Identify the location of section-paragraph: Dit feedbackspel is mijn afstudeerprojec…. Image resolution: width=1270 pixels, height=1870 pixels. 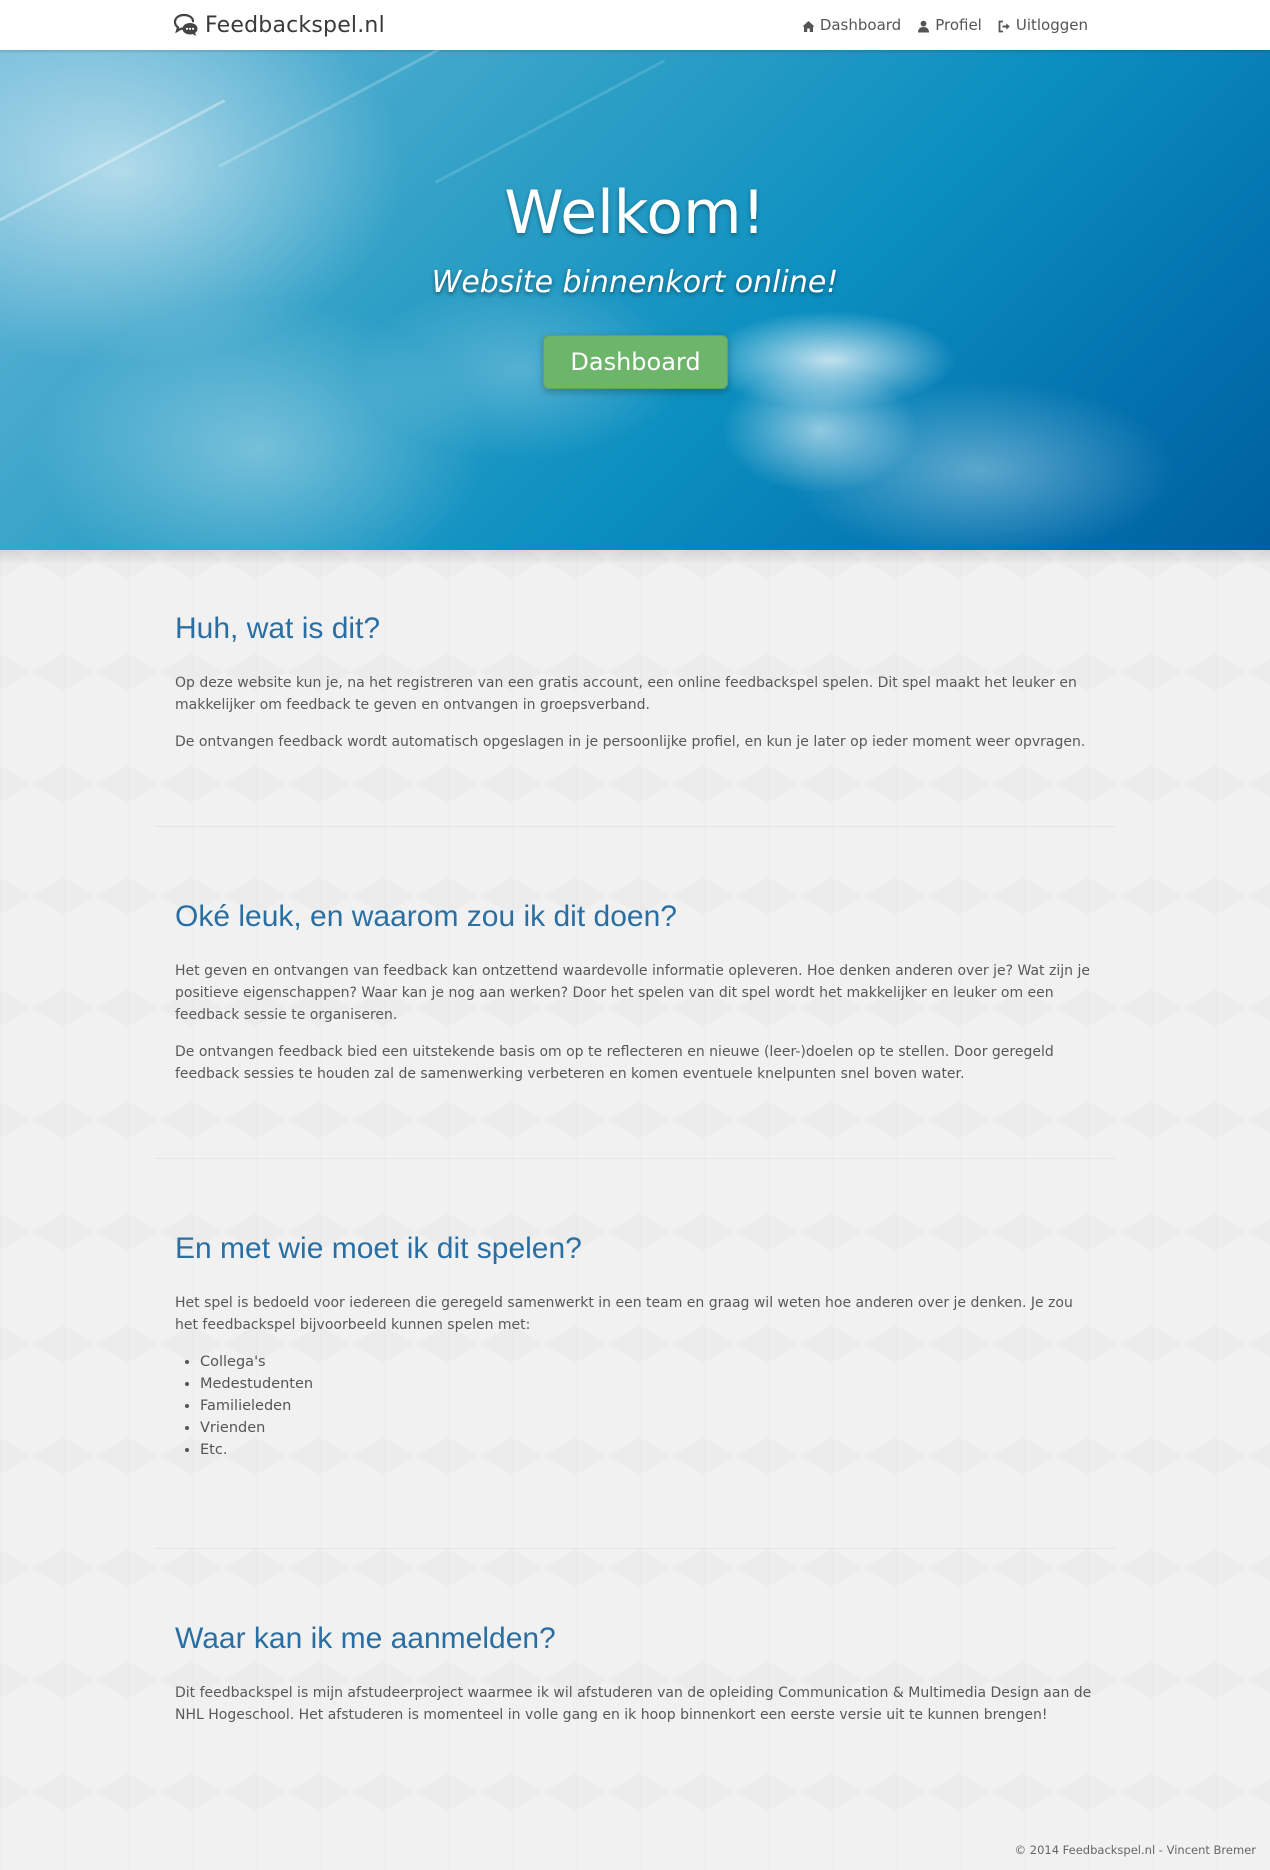
(633, 1704).